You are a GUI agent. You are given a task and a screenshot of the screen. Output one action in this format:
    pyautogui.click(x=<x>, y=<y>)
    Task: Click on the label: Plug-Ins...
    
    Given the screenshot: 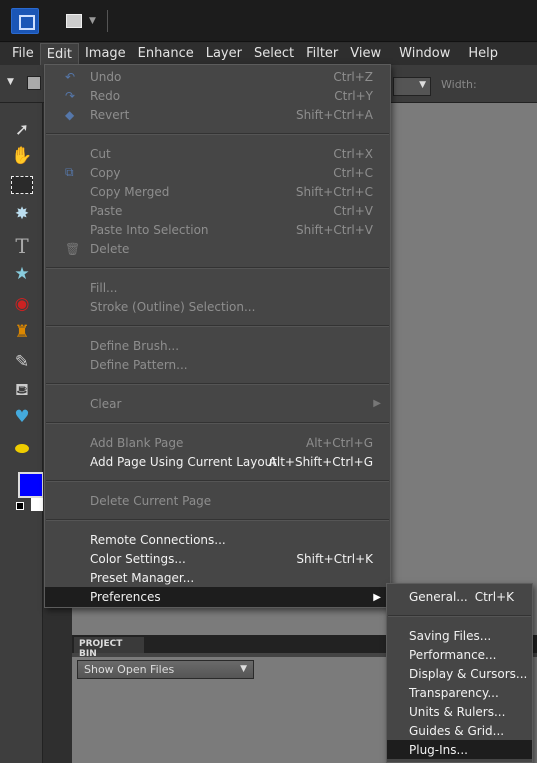 What is the action you would take?
    pyautogui.click(x=438, y=749)
    